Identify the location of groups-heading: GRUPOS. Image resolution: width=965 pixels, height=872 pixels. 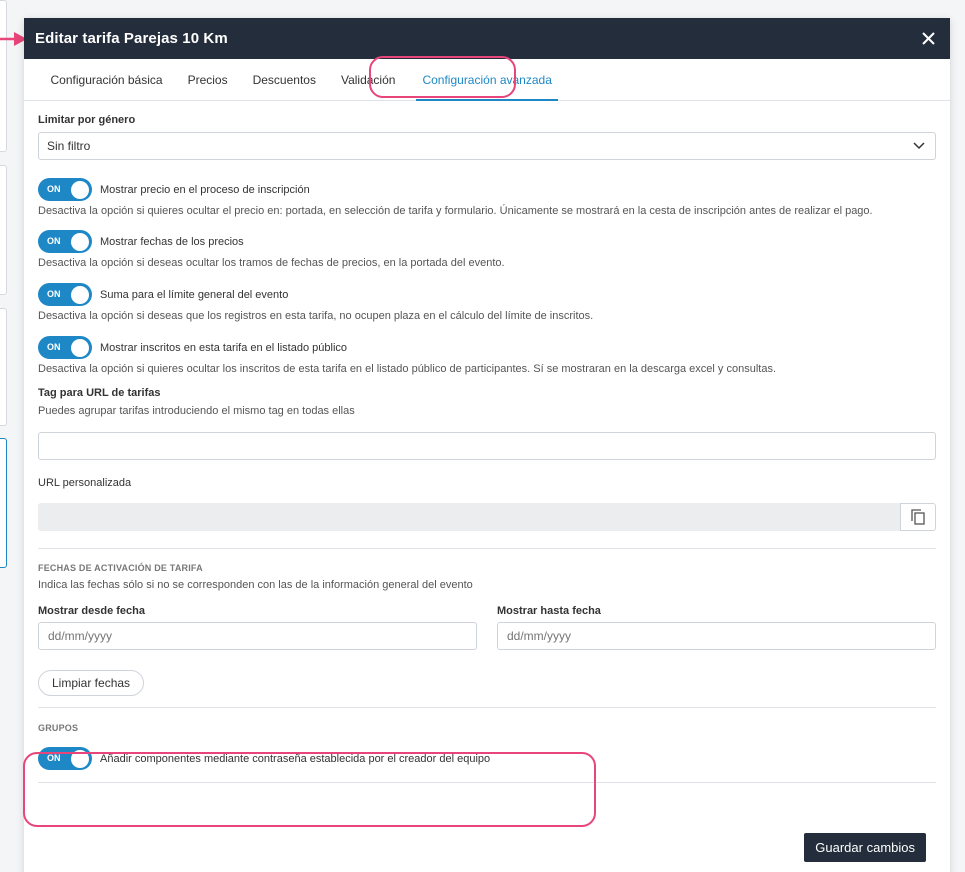
(58, 728).